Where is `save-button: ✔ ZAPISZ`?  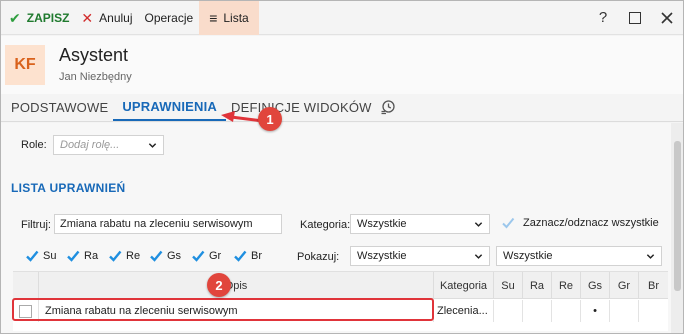
save-button: ✔ ZAPISZ is located at coordinates (38, 18).